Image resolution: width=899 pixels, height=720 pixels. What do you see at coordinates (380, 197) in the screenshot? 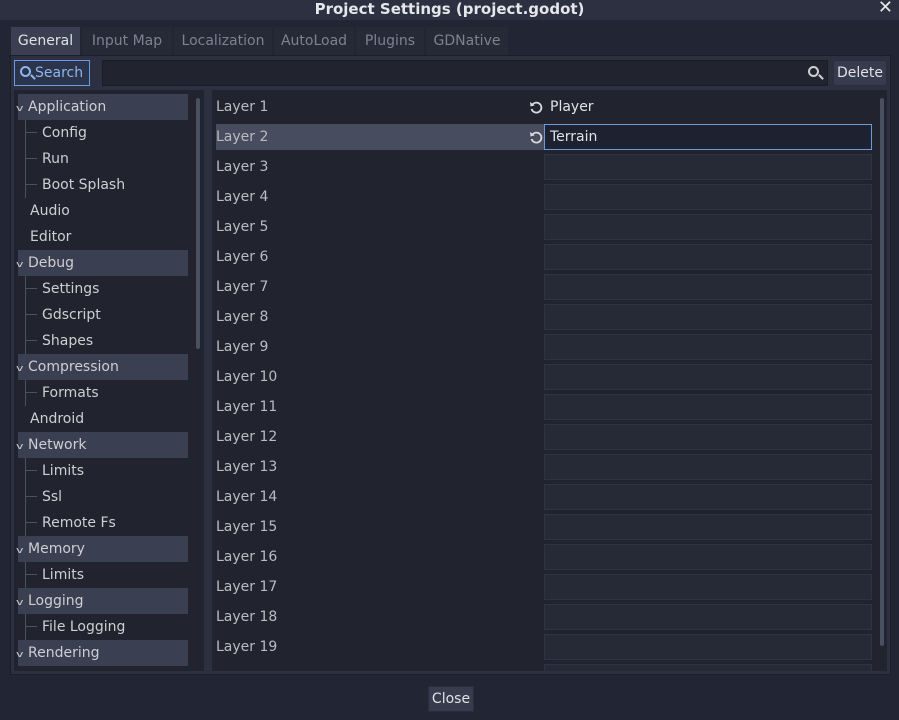
I see `layer-row: Layer 4` at bounding box center [380, 197].